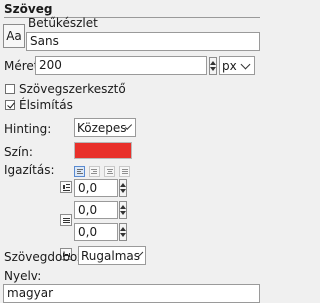 Image resolution: width=320 pixels, height=303 pixels. What do you see at coordinates (143, 41) in the screenshot?
I see `font-input: Sans` at bounding box center [143, 41].